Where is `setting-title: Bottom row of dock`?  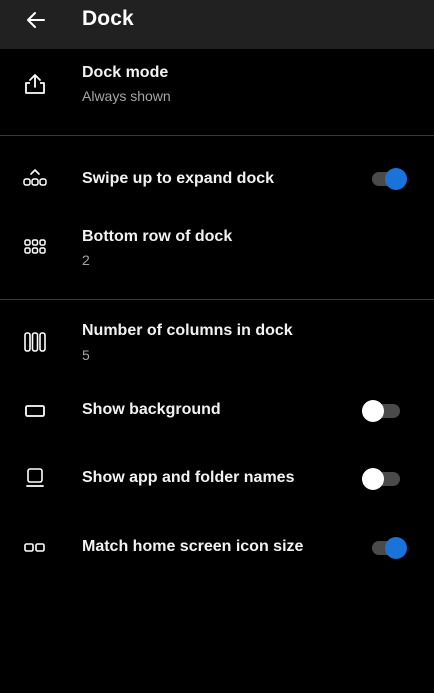
setting-title: Bottom row of dock is located at coordinates (157, 236).